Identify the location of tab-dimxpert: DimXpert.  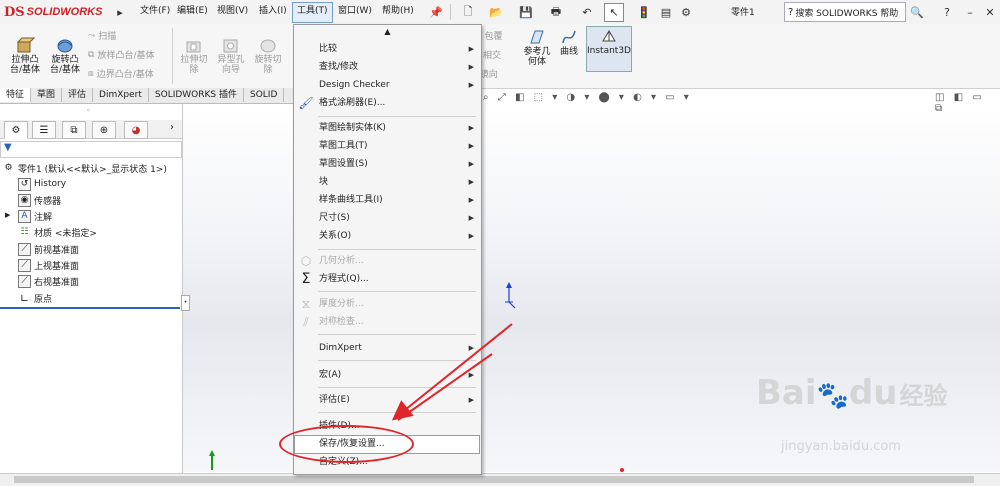
(121, 95).